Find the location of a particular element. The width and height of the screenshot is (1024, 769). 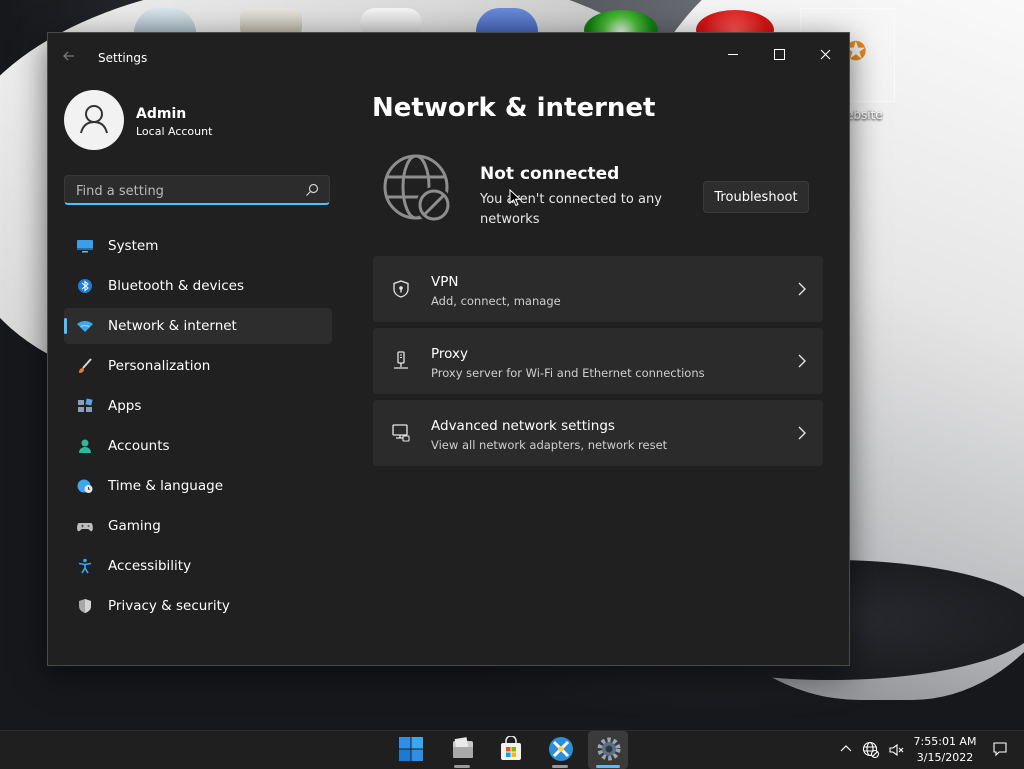

taskbar-microsoft-store is located at coordinates (510, 750).